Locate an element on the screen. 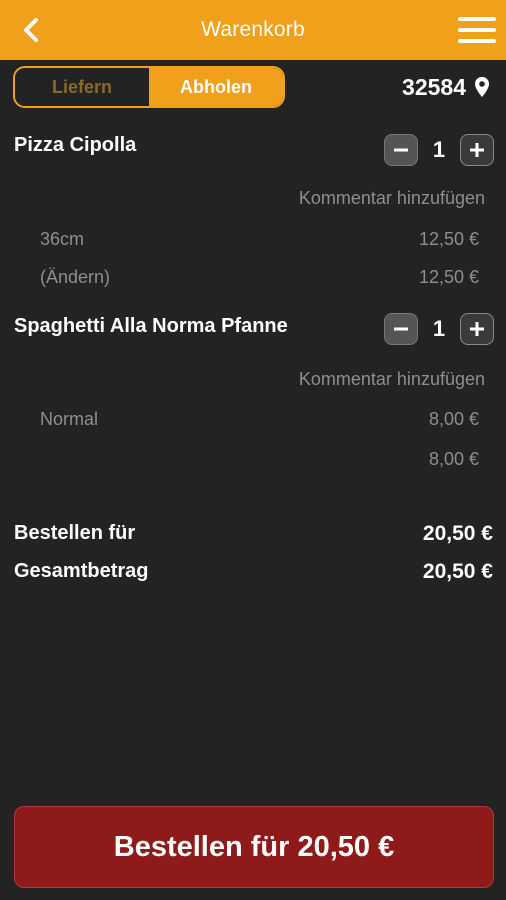 The width and height of the screenshot is (506, 900). top-bar: Warenkorb is located at coordinates (253, 30).